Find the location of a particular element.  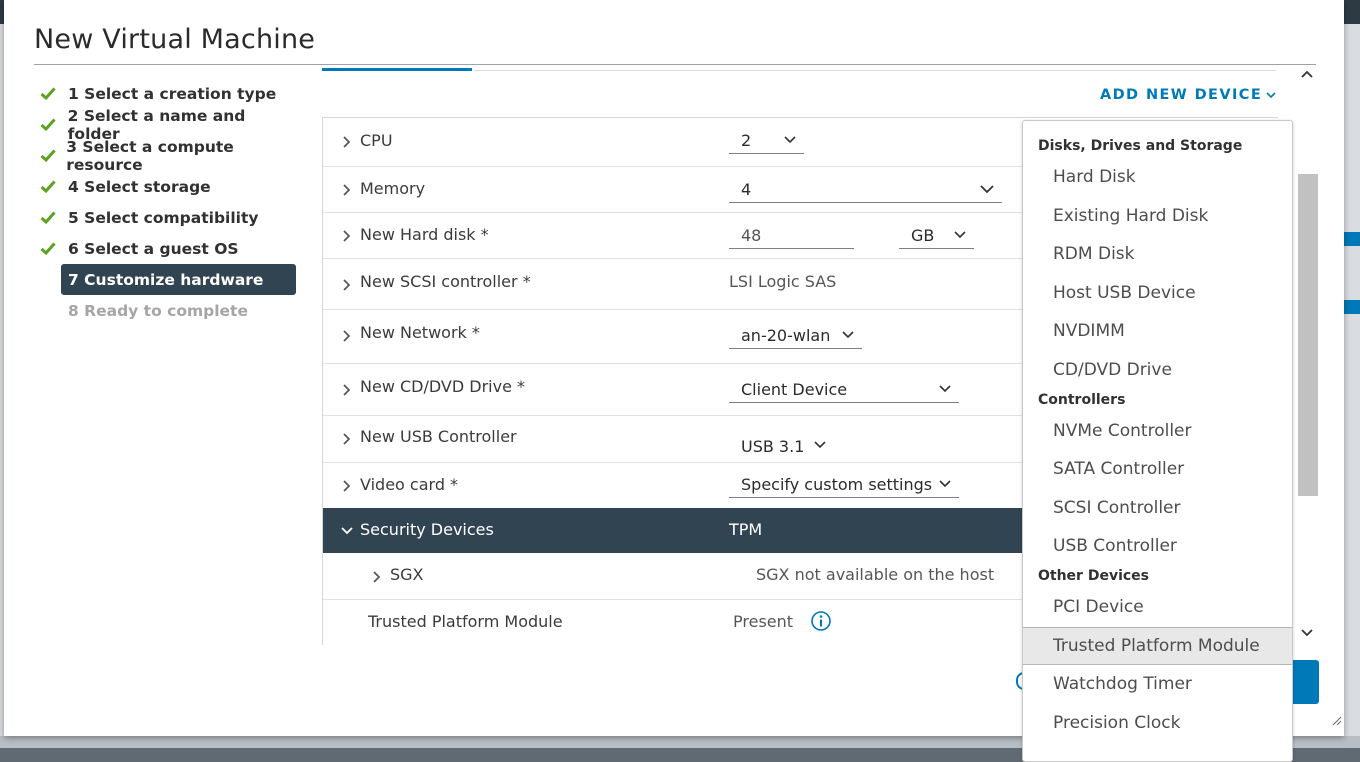

memory-select: 4 is located at coordinates (865, 190).